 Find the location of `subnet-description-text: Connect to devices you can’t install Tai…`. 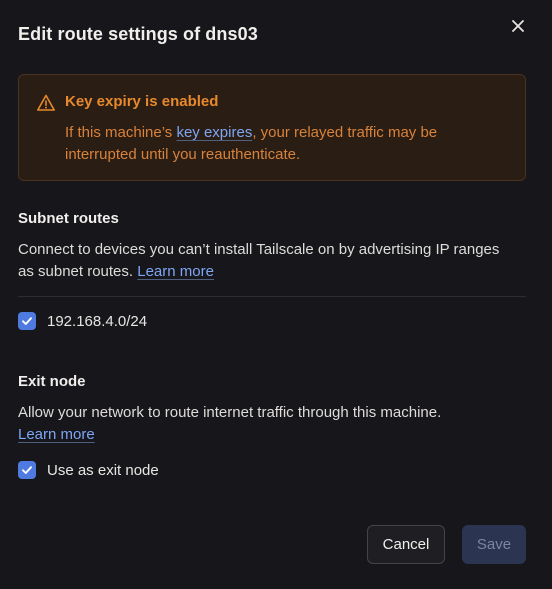

subnet-description-text: Connect to devices you can’t install Tai… is located at coordinates (259, 260).